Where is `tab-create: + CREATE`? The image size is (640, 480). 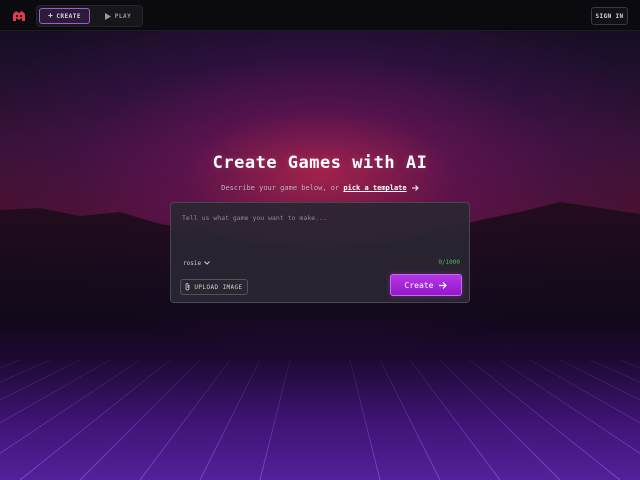 tab-create: + CREATE is located at coordinates (64, 16).